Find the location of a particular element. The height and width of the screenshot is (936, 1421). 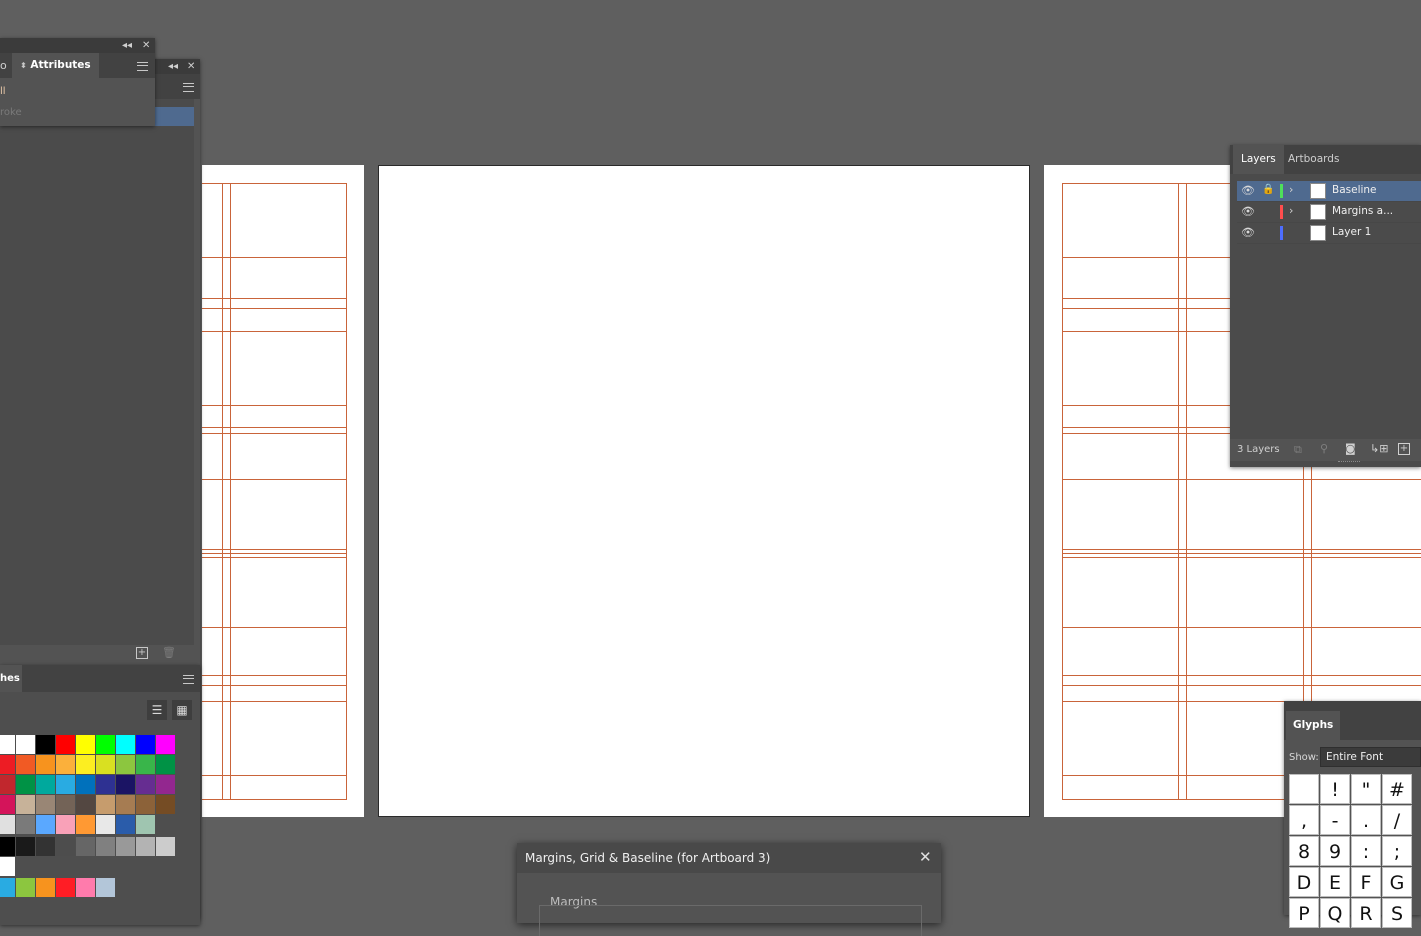

glyph-cell: ; is located at coordinates (1397, 851).